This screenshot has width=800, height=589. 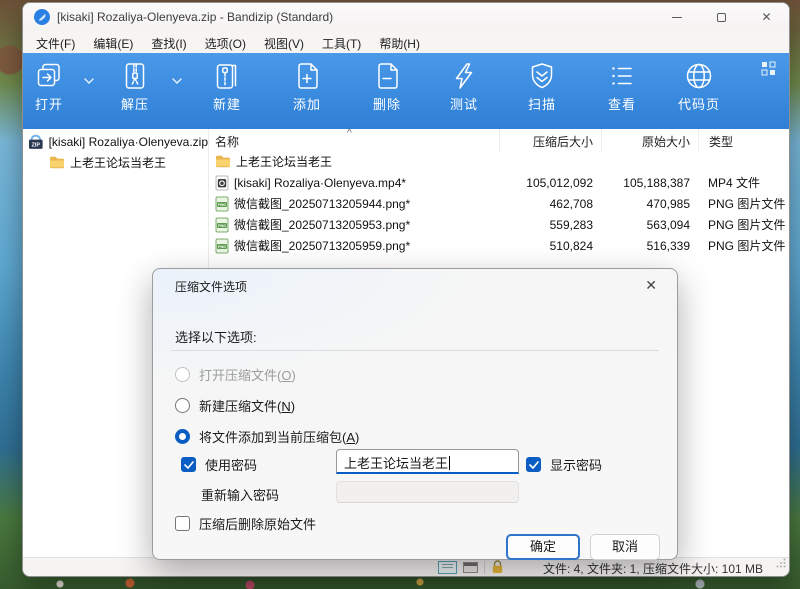 What do you see at coordinates (699, 76) in the screenshot?
I see `codepage-globe-icon` at bounding box center [699, 76].